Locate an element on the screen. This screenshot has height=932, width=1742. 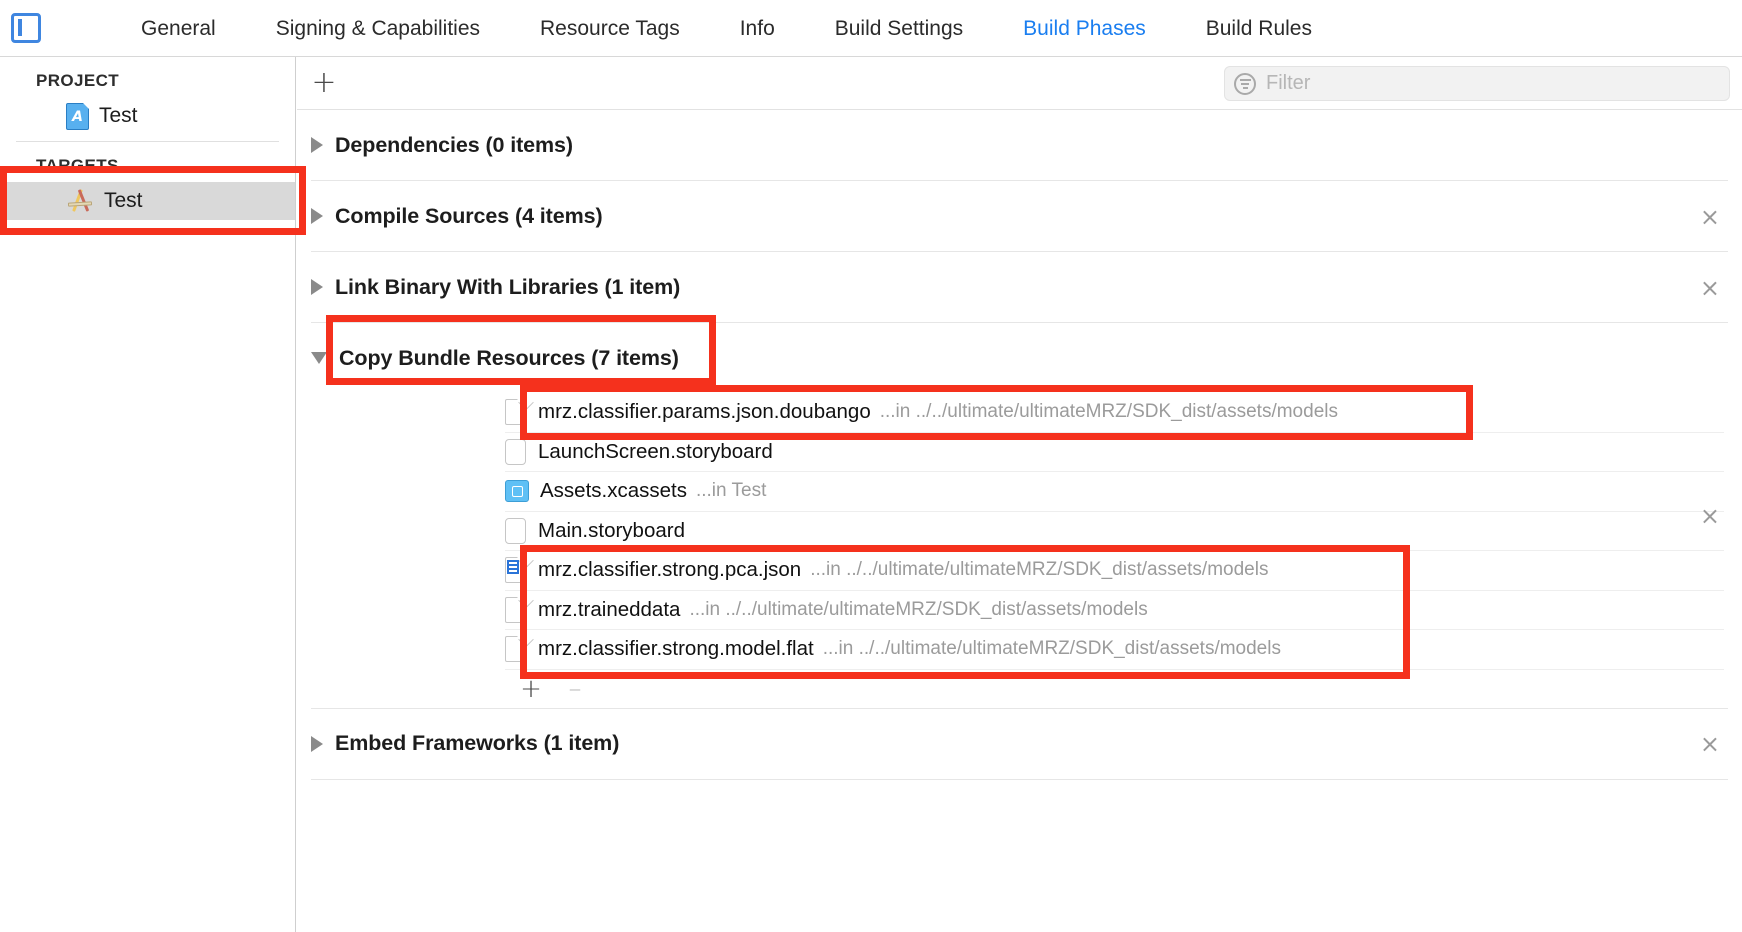
build-phase-embed-frameworks: Embed Frameworks (1 item) × is located at coordinates (1019, 744).